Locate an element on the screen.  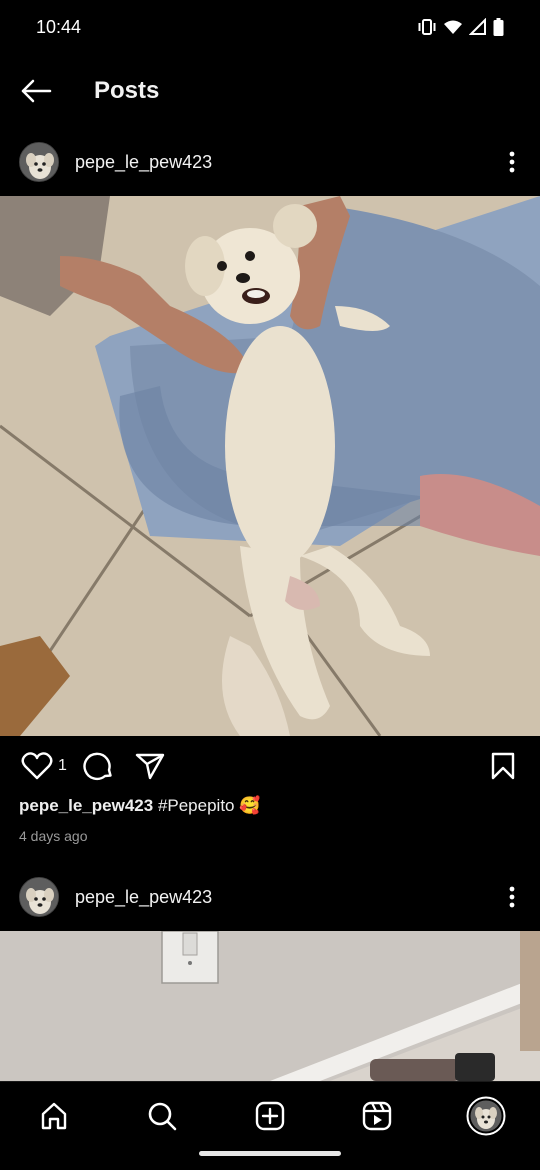
nav-search is located at coordinates (162, 1116).